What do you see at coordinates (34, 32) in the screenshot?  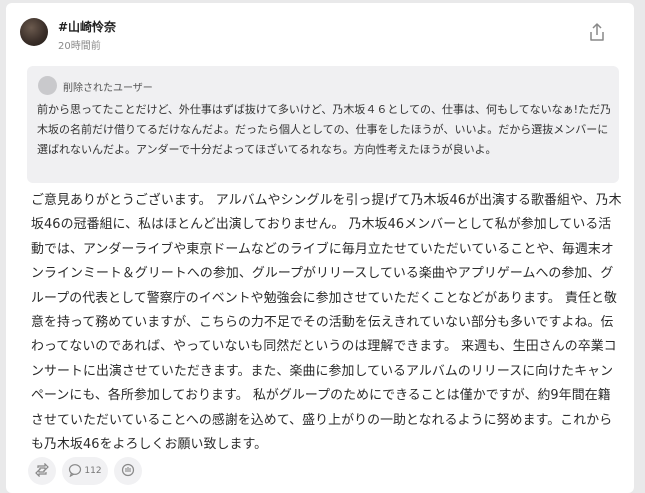 I see `avatar` at bounding box center [34, 32].